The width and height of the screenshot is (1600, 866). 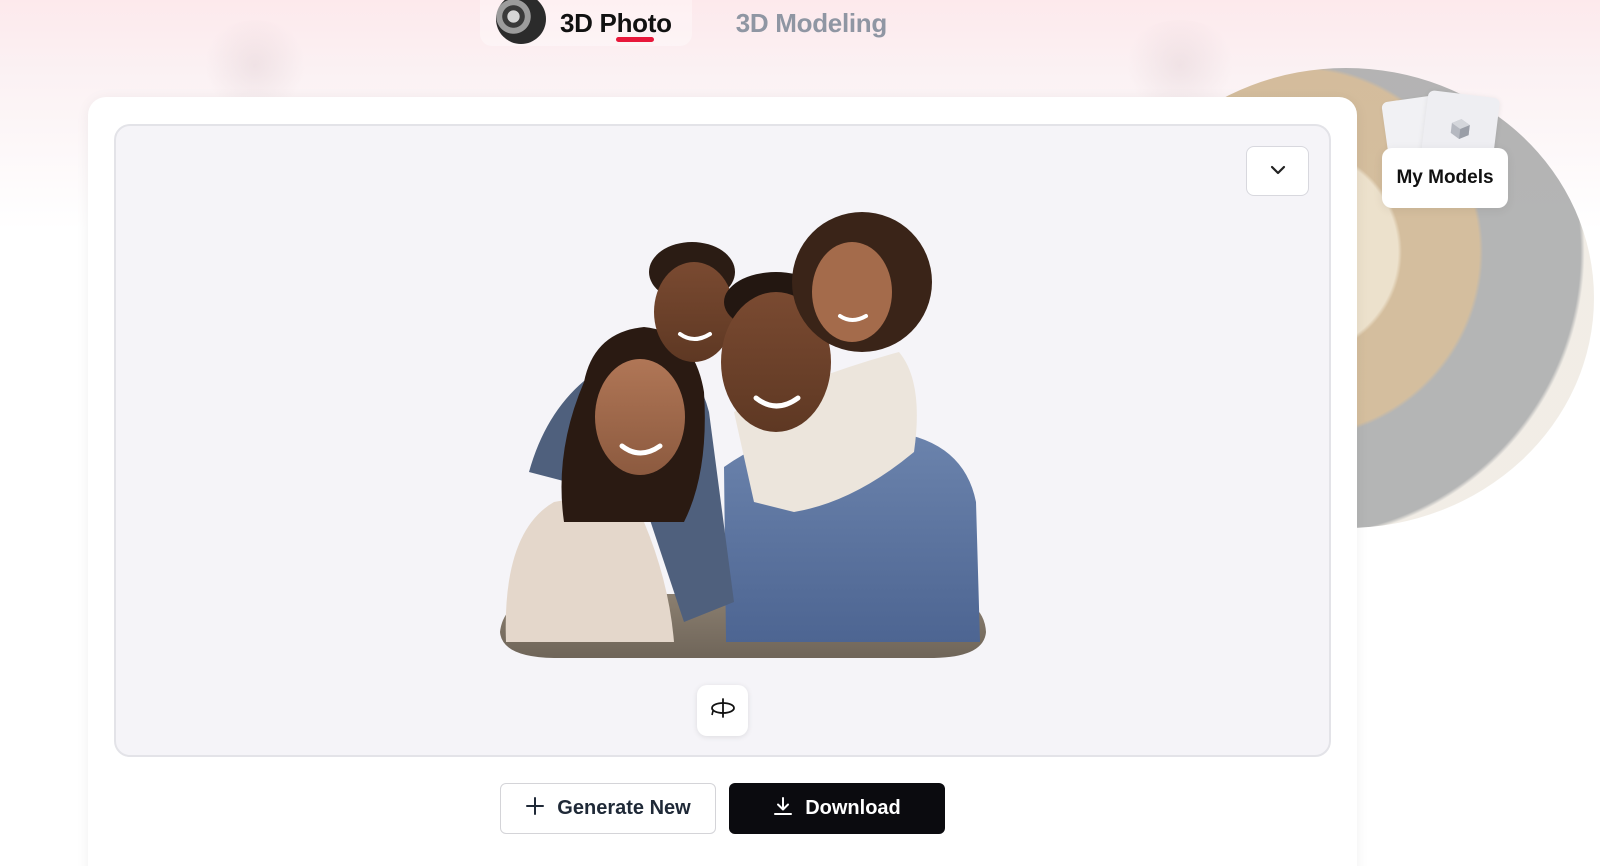 I want to click on tab-3d-photo: 3D Photo, so click(x=586, y=23).